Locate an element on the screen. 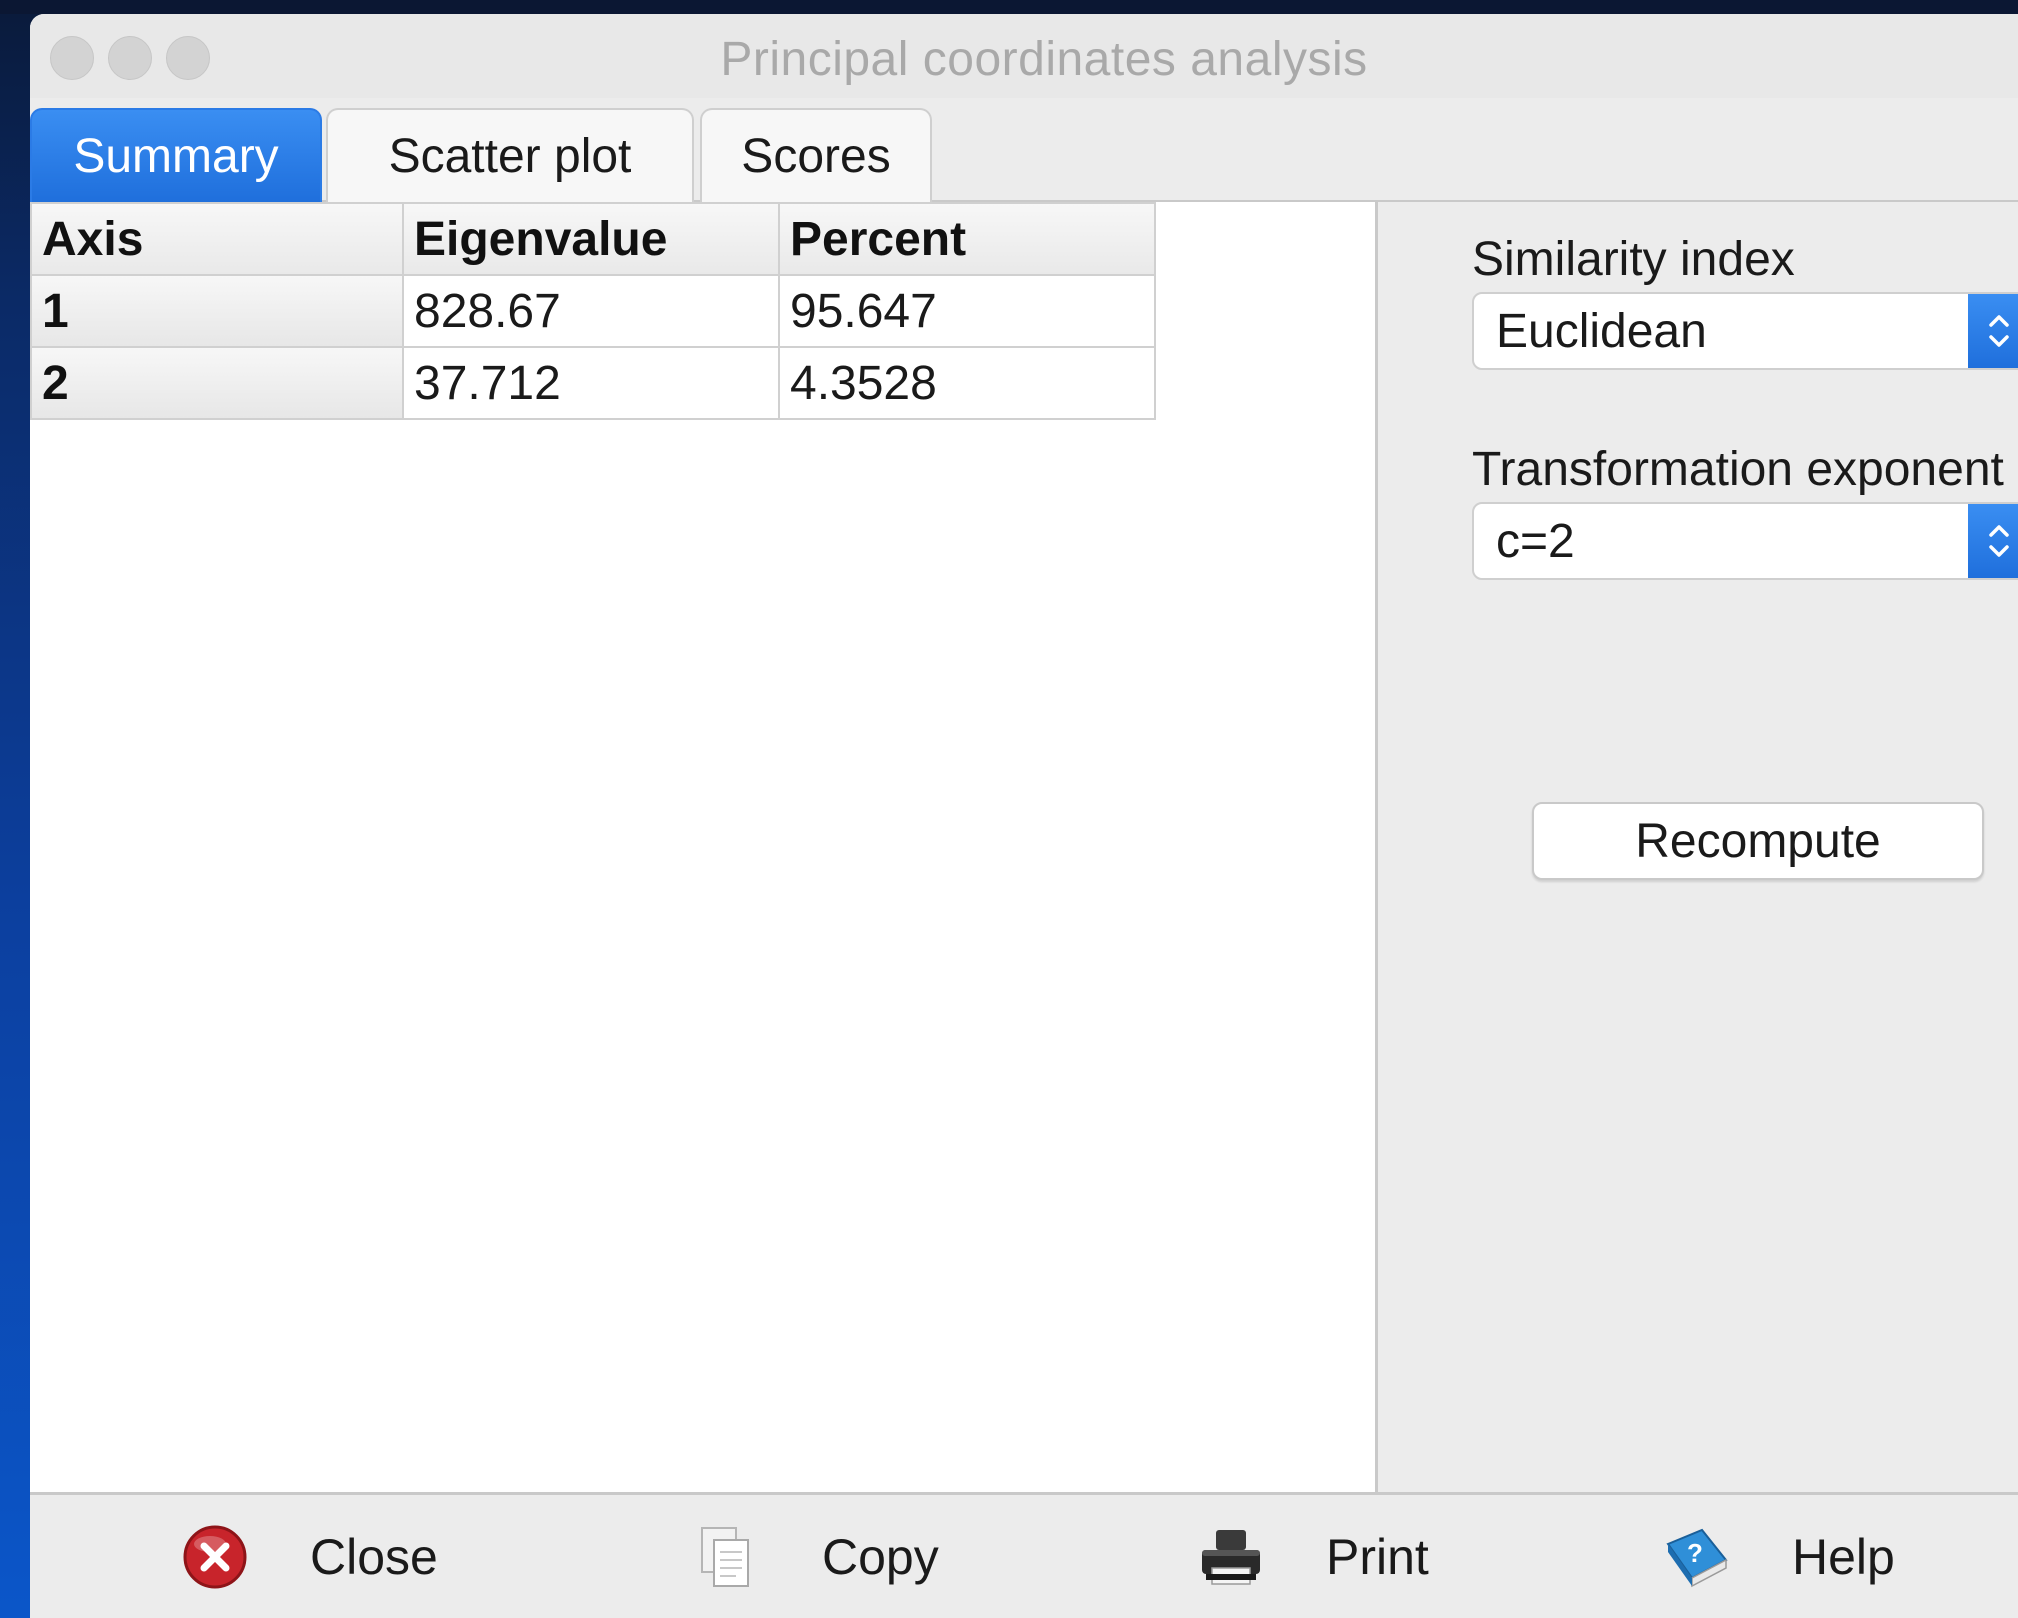 This screenshot has width=2018, height=1618. print-button: Print is located at coordinates (1312, 1556).